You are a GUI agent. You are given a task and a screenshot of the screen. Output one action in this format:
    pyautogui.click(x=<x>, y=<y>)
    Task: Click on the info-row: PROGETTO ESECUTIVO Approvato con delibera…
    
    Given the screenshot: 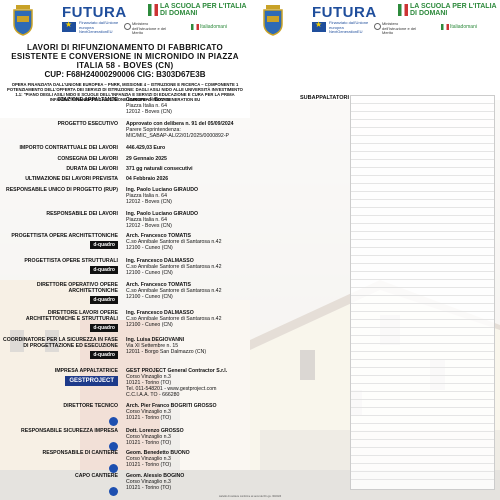 What is the action you would take?
    pyautogui.click(x=125, y=130)
    